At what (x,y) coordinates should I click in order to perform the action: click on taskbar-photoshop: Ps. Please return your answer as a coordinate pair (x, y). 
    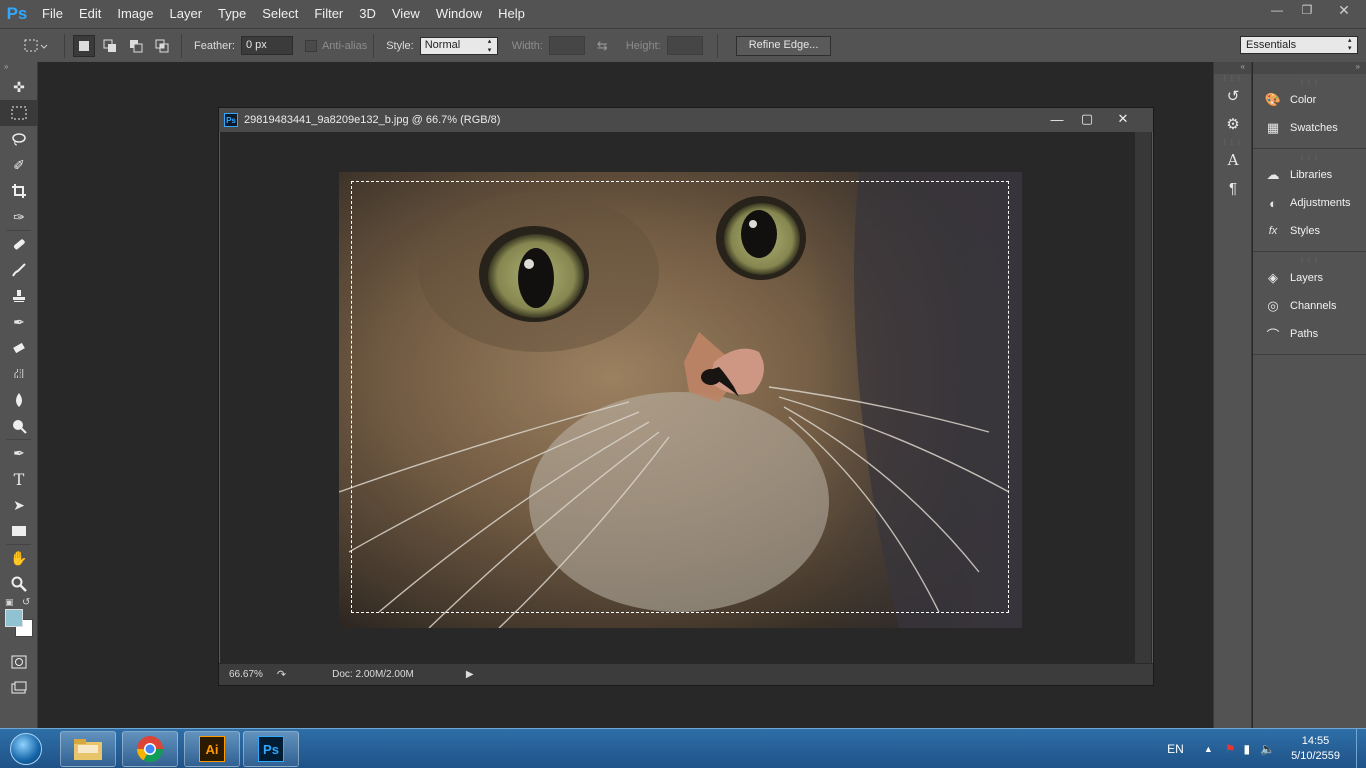
    Looking at the image, I should click on (271, 749).